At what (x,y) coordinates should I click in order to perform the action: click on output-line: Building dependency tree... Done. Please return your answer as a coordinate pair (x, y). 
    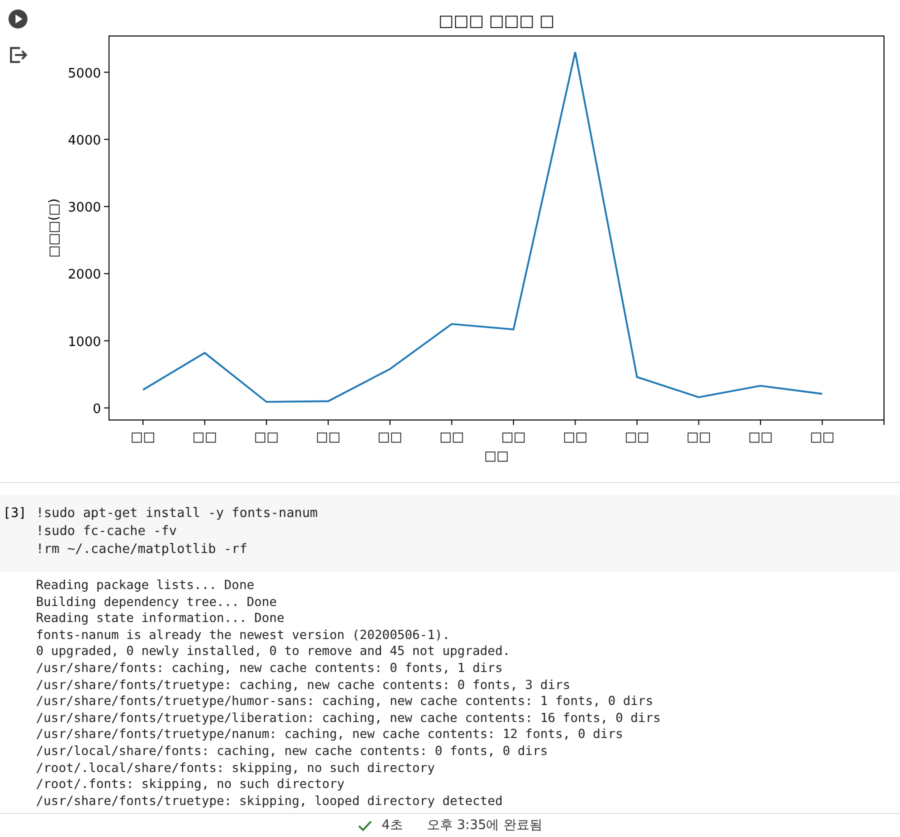
    Looking at the image, I should click on (157, 602).